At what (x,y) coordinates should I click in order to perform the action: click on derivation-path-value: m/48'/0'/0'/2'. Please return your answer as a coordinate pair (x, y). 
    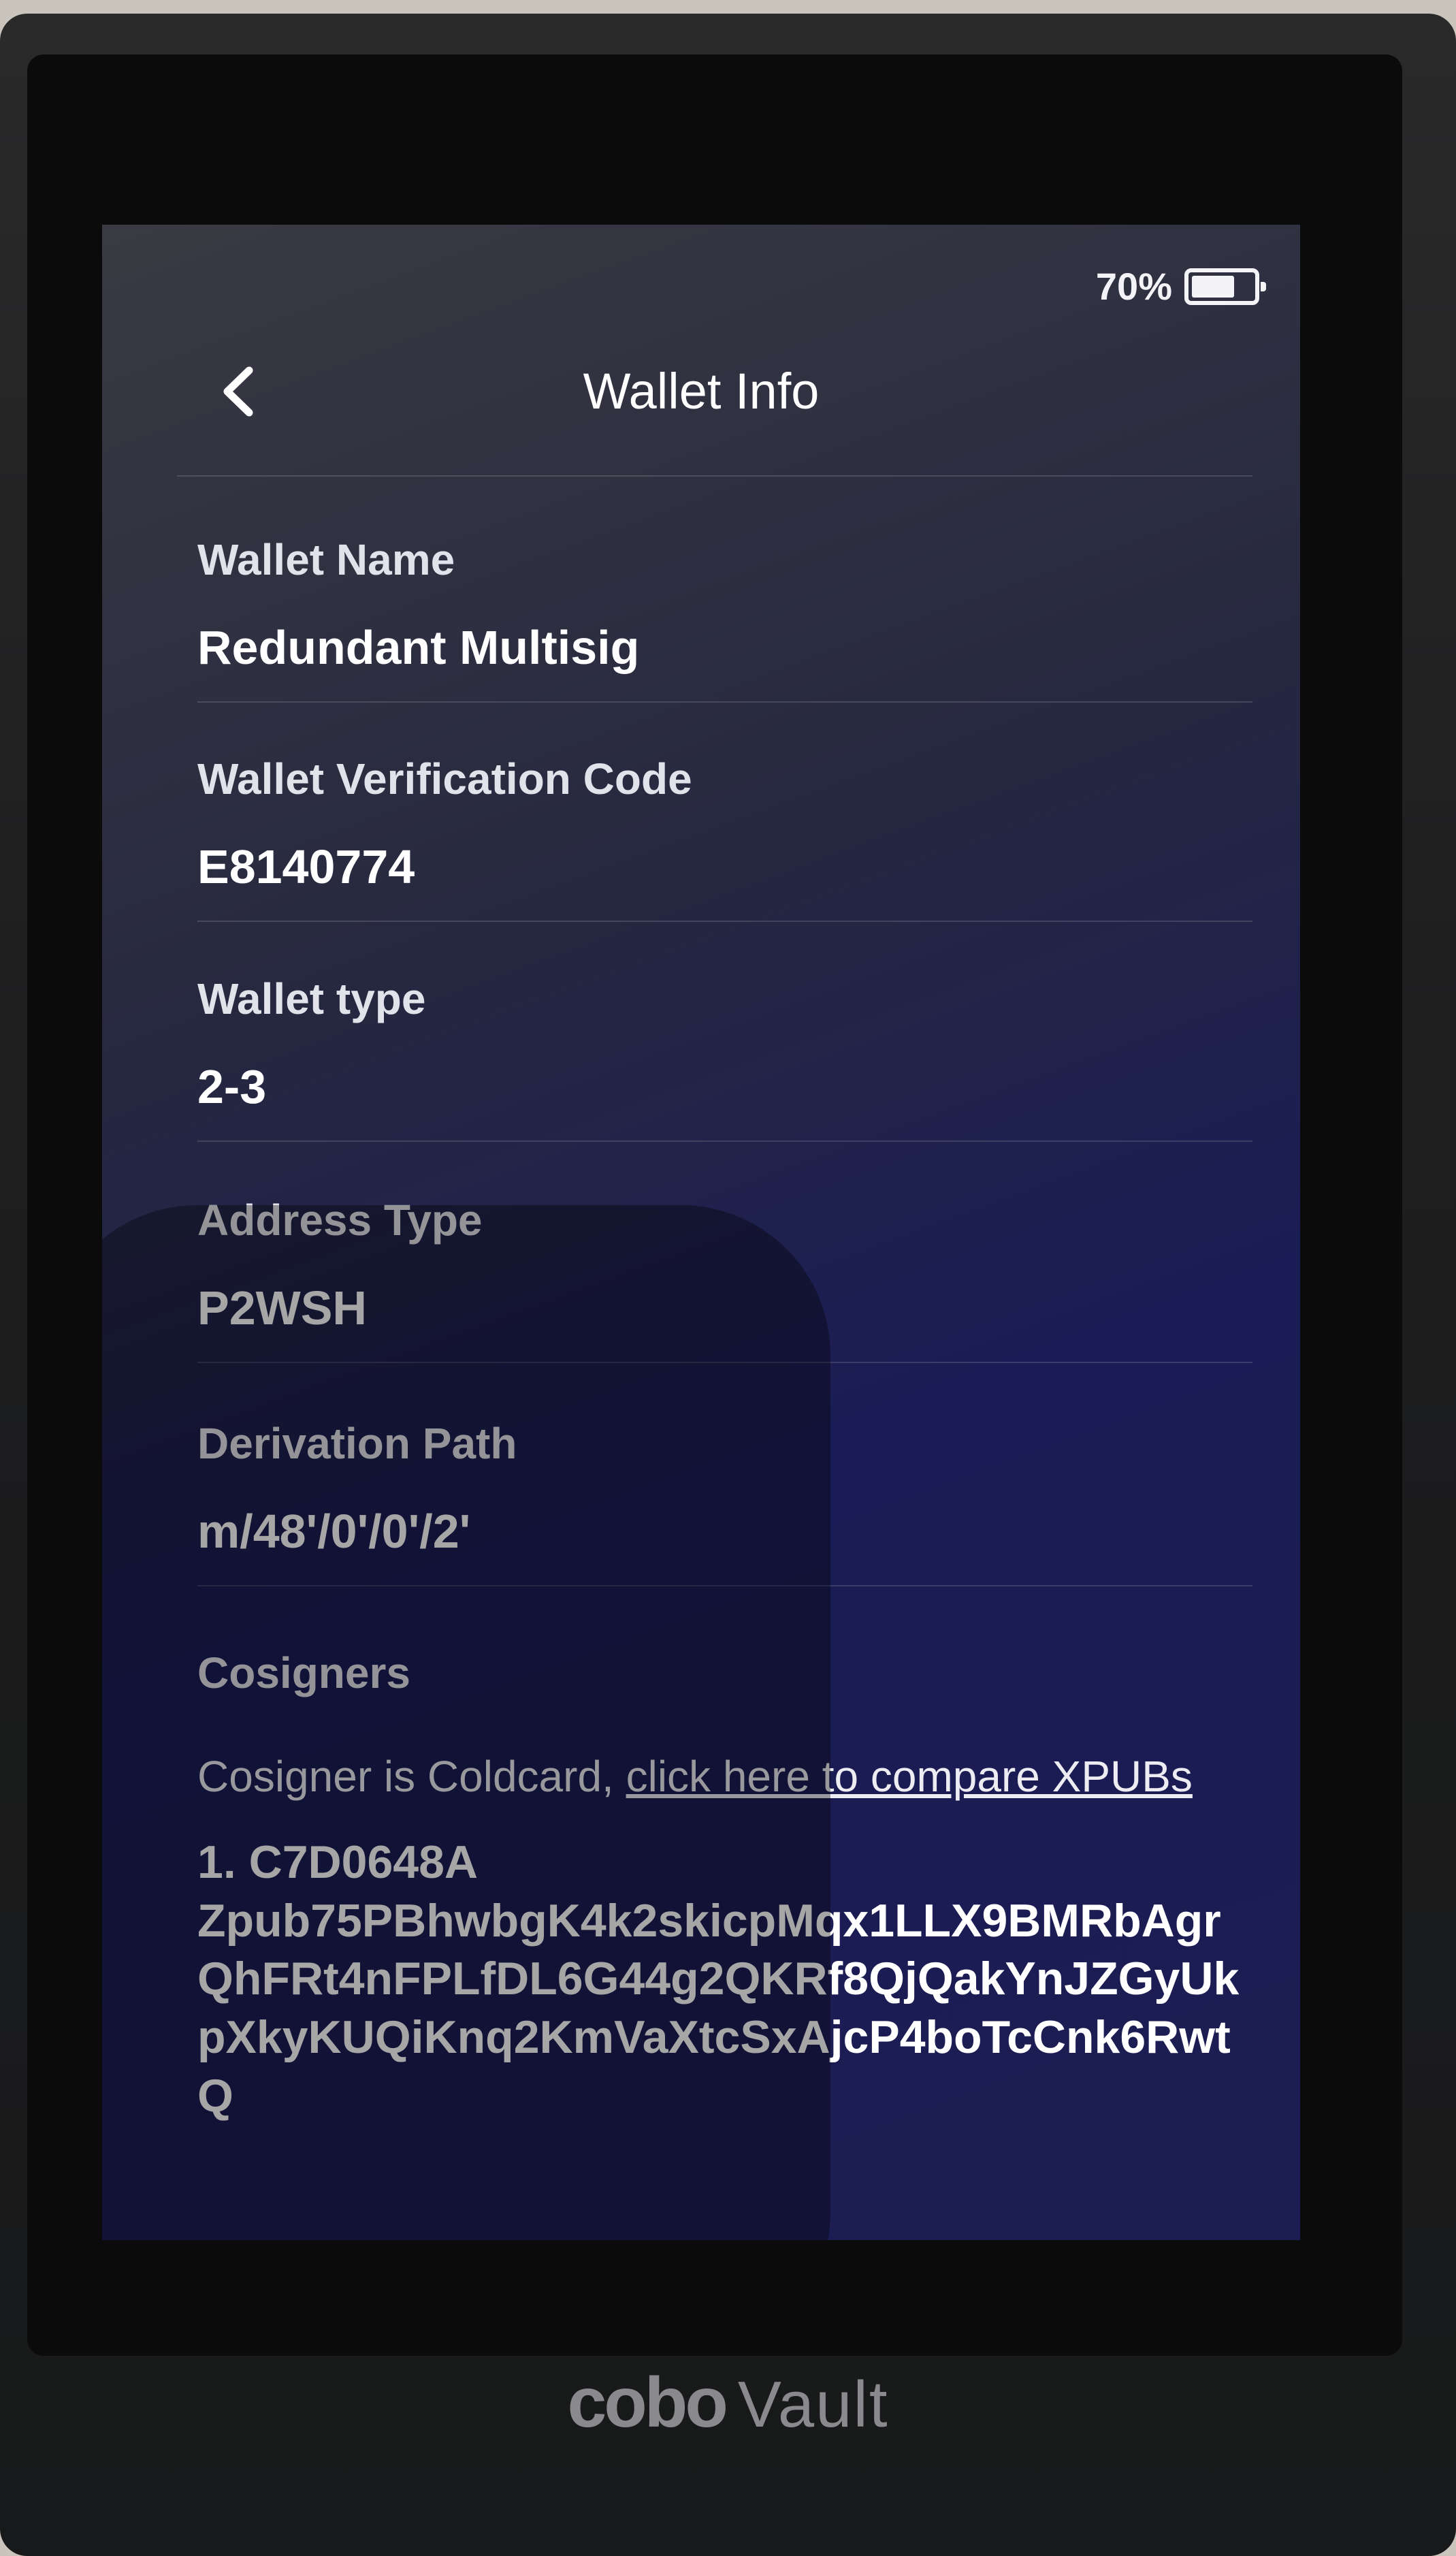
    Looking at the image, I should click on (334, 1532).